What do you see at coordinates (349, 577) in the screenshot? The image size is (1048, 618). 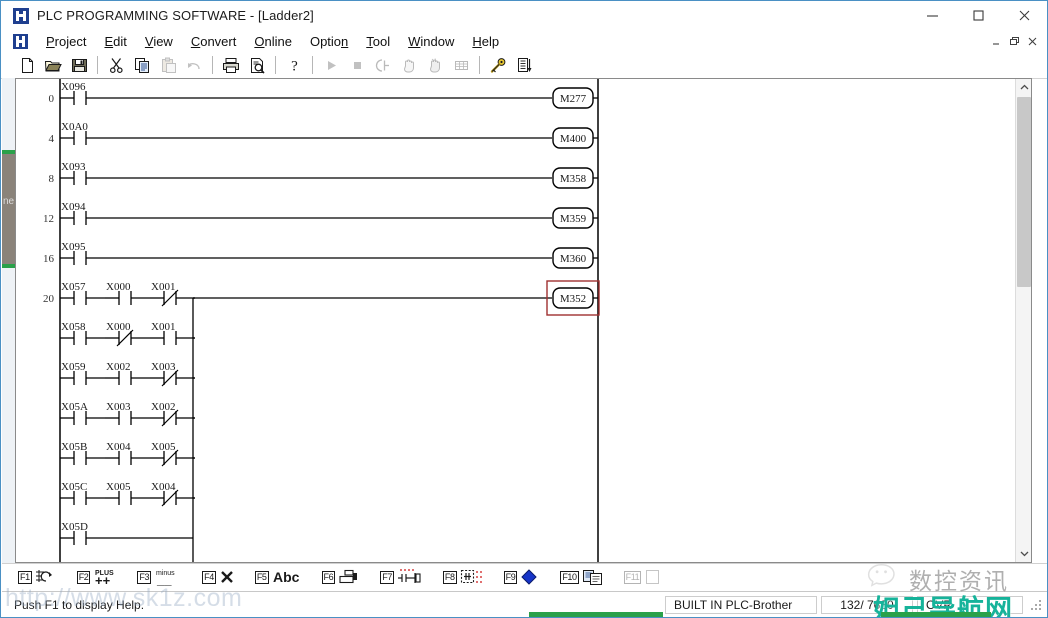 I see `block-move-icon` at bounding box center [349, 577].